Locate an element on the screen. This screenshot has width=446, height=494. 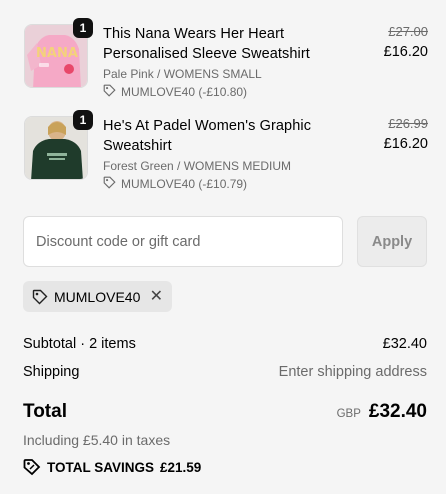
taxes-note: Including £5.40 in taxes is located at coordinates (97, 440).